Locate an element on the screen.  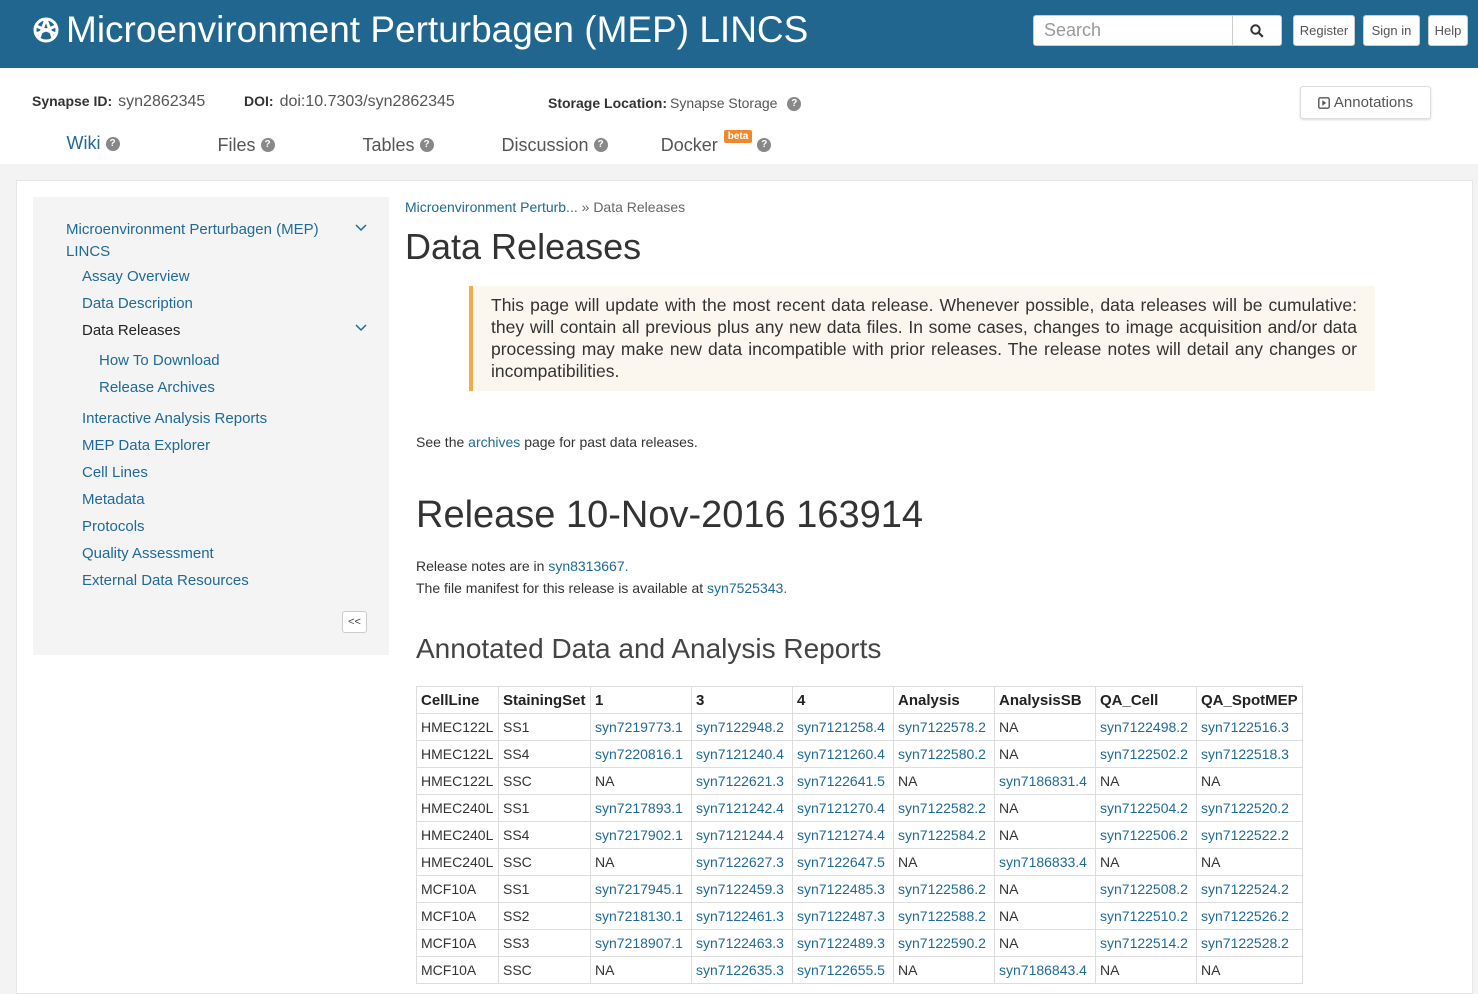
sidebar-item-cell-lines: Cell Lines is located at coordinates (115, 472).